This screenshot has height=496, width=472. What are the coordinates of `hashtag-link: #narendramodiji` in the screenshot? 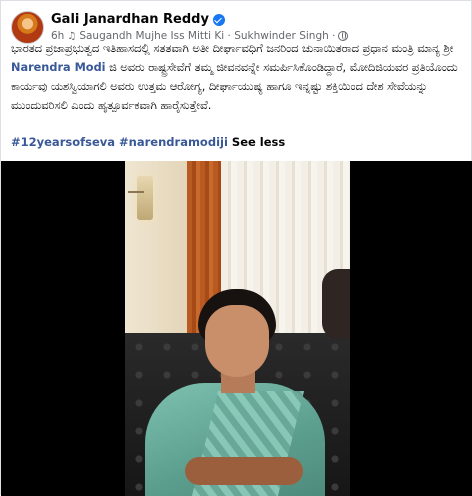 It's located at (173, 142).